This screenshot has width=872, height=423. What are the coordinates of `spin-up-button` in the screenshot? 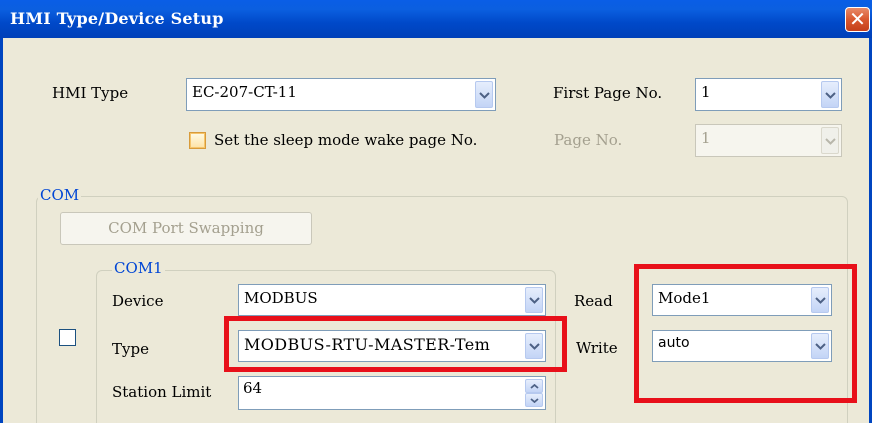 It's located at (534, 386).